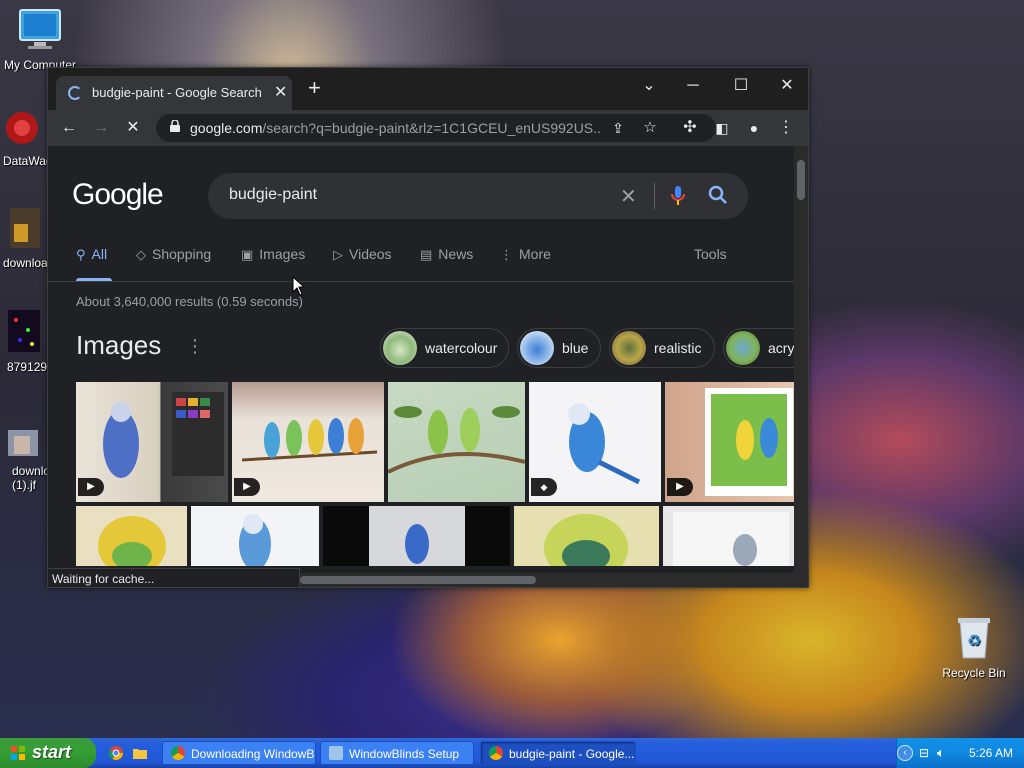 The height and width of the screenshot is (768, 1024). Describe the element at coordinates (26, 129) in the screenshot. I see `datawag-app-icon` at that location.